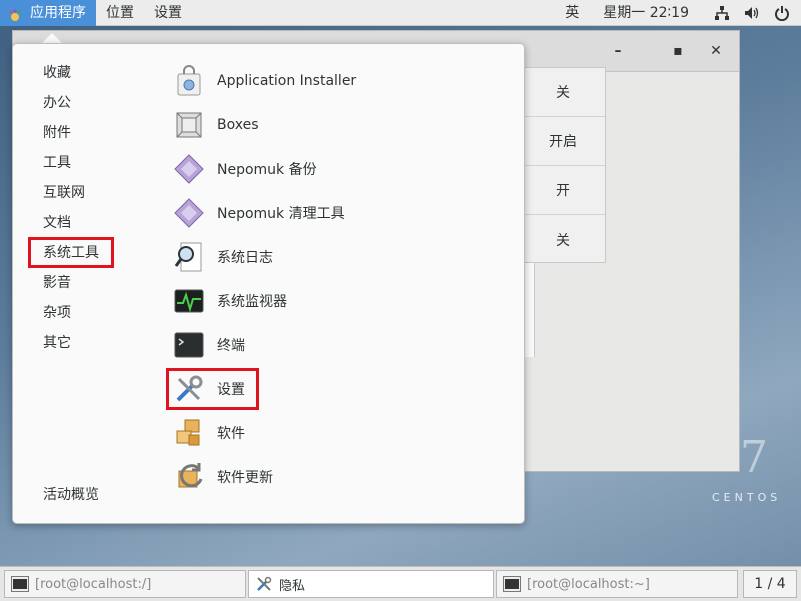  Describe the element at coordinates (722, 13) in the screenshot. I see `network-icon` at that location.